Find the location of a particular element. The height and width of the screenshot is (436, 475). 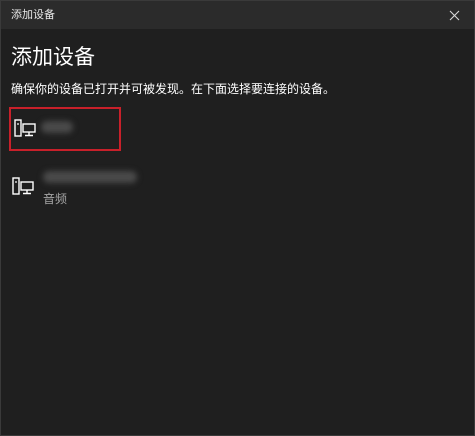

close-button is located at coordinates (454, 15).